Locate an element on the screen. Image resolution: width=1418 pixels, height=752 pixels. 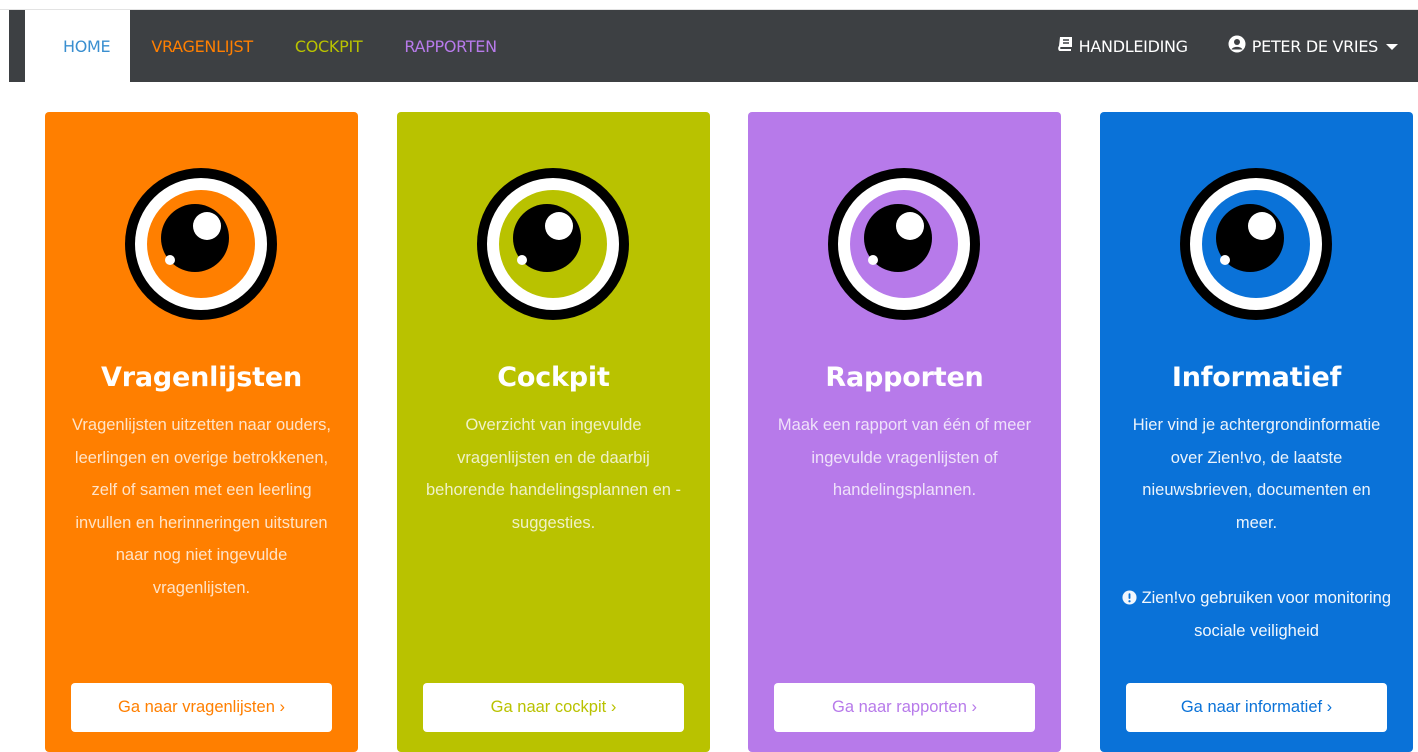
exclamation-circle-icon is located at coordinates (1129, 597).